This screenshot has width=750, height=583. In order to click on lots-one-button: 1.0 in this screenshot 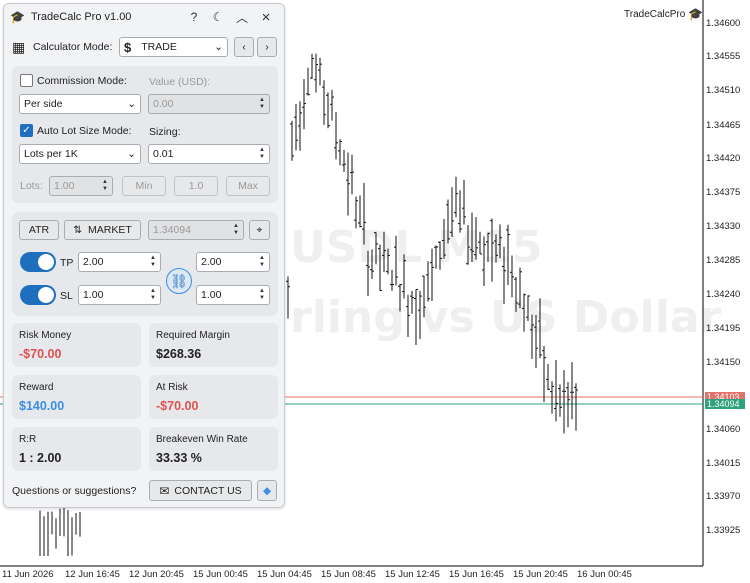, I will do `click(196, 186)`.